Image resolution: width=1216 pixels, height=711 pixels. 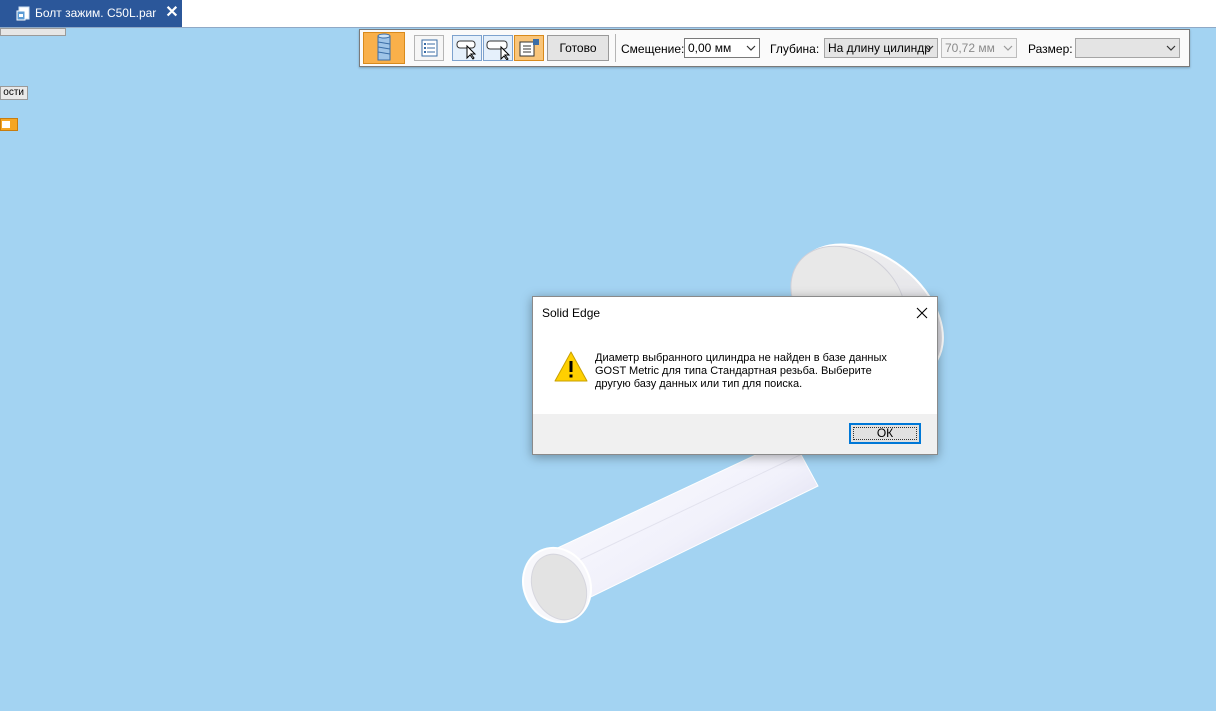 I want to click on close-icon, so click(x=922, y=313).